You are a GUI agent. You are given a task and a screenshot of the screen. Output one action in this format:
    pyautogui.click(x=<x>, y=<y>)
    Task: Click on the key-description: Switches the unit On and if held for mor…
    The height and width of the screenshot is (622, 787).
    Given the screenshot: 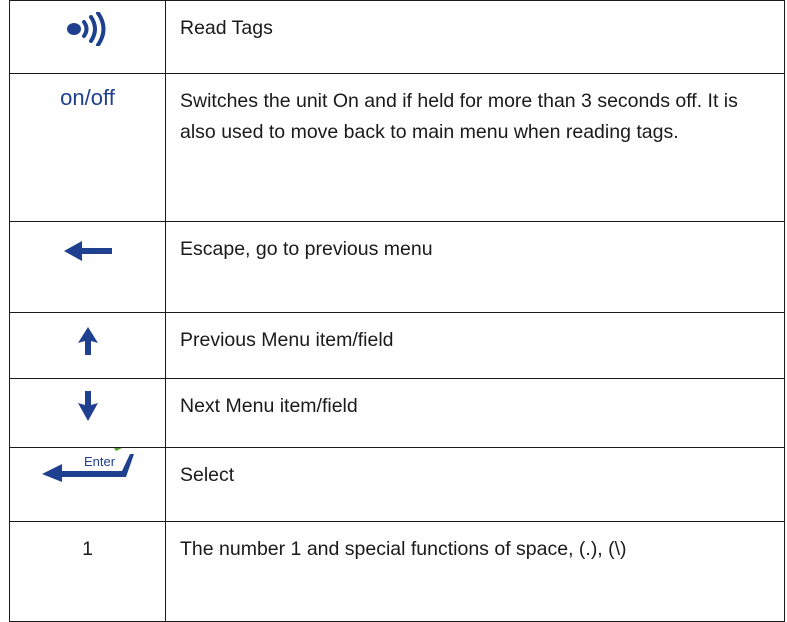 What is the action you would take?
    pyautogui.click(x=459, y=116)
    